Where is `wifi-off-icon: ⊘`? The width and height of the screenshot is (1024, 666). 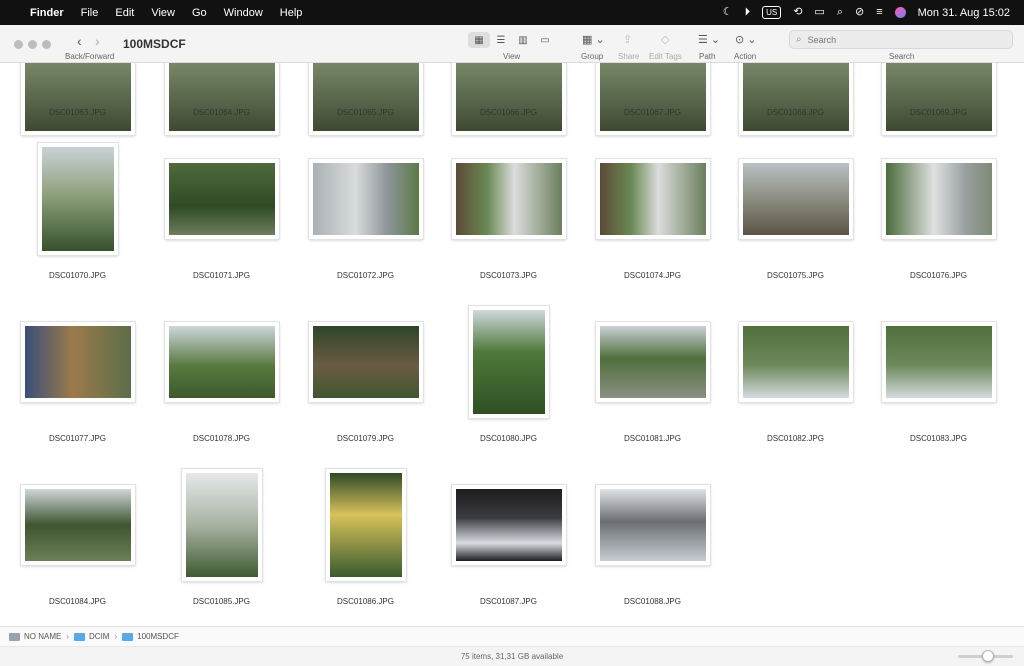
wifi-off-icon: ⊘ is located at coordinates (859, 12).